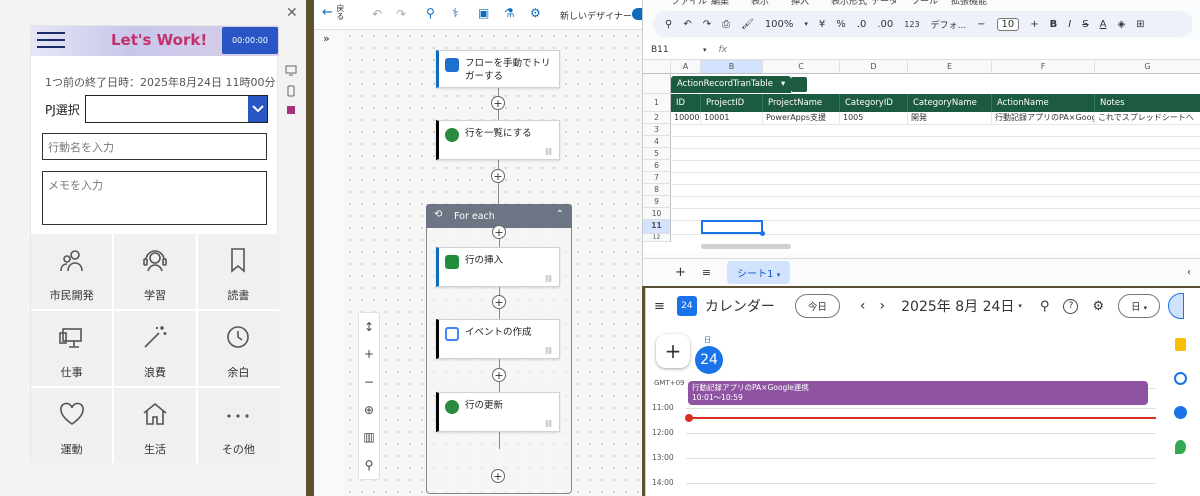 The height and width of the screenshot is (496, 1200). I want to click on tablet-icon, so click(291, 91).